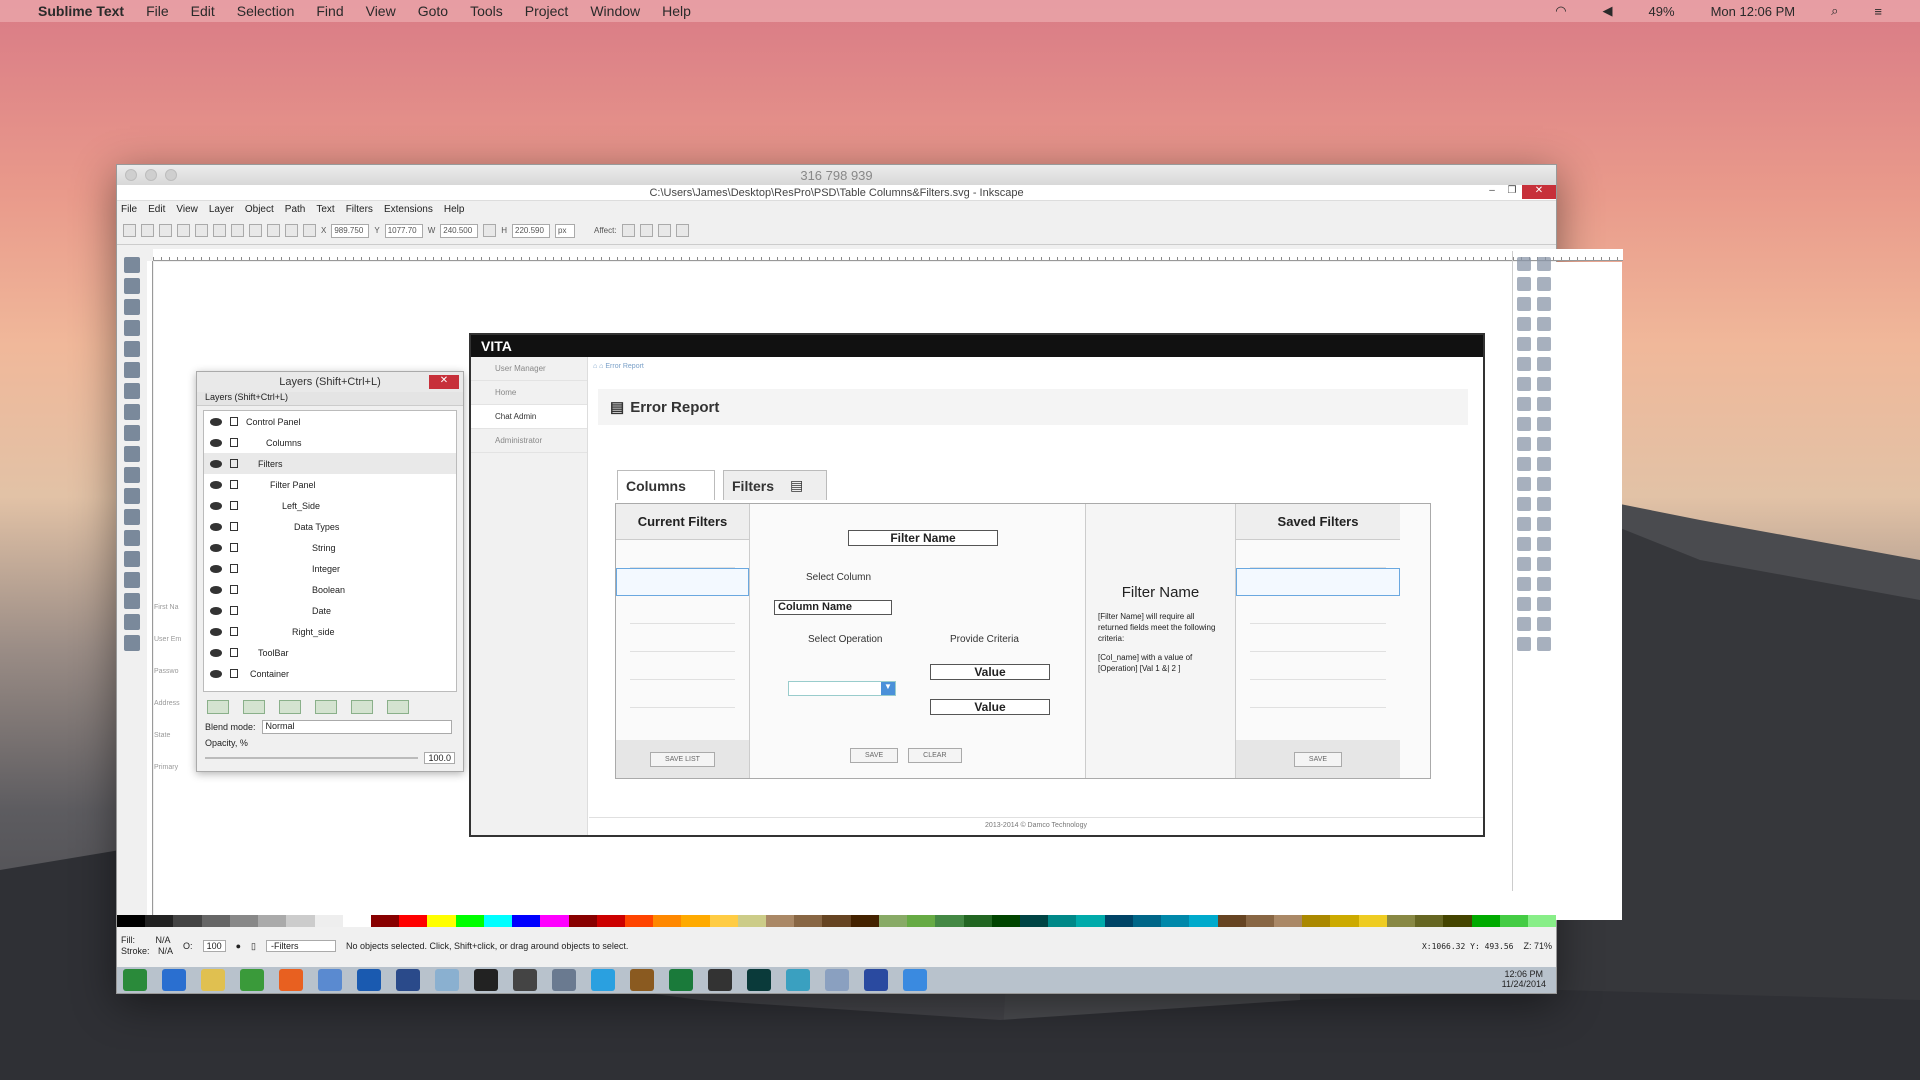 The width and height of the screenshot is (1920, 1080). I want to click on remote-icon, so click(330, 980).